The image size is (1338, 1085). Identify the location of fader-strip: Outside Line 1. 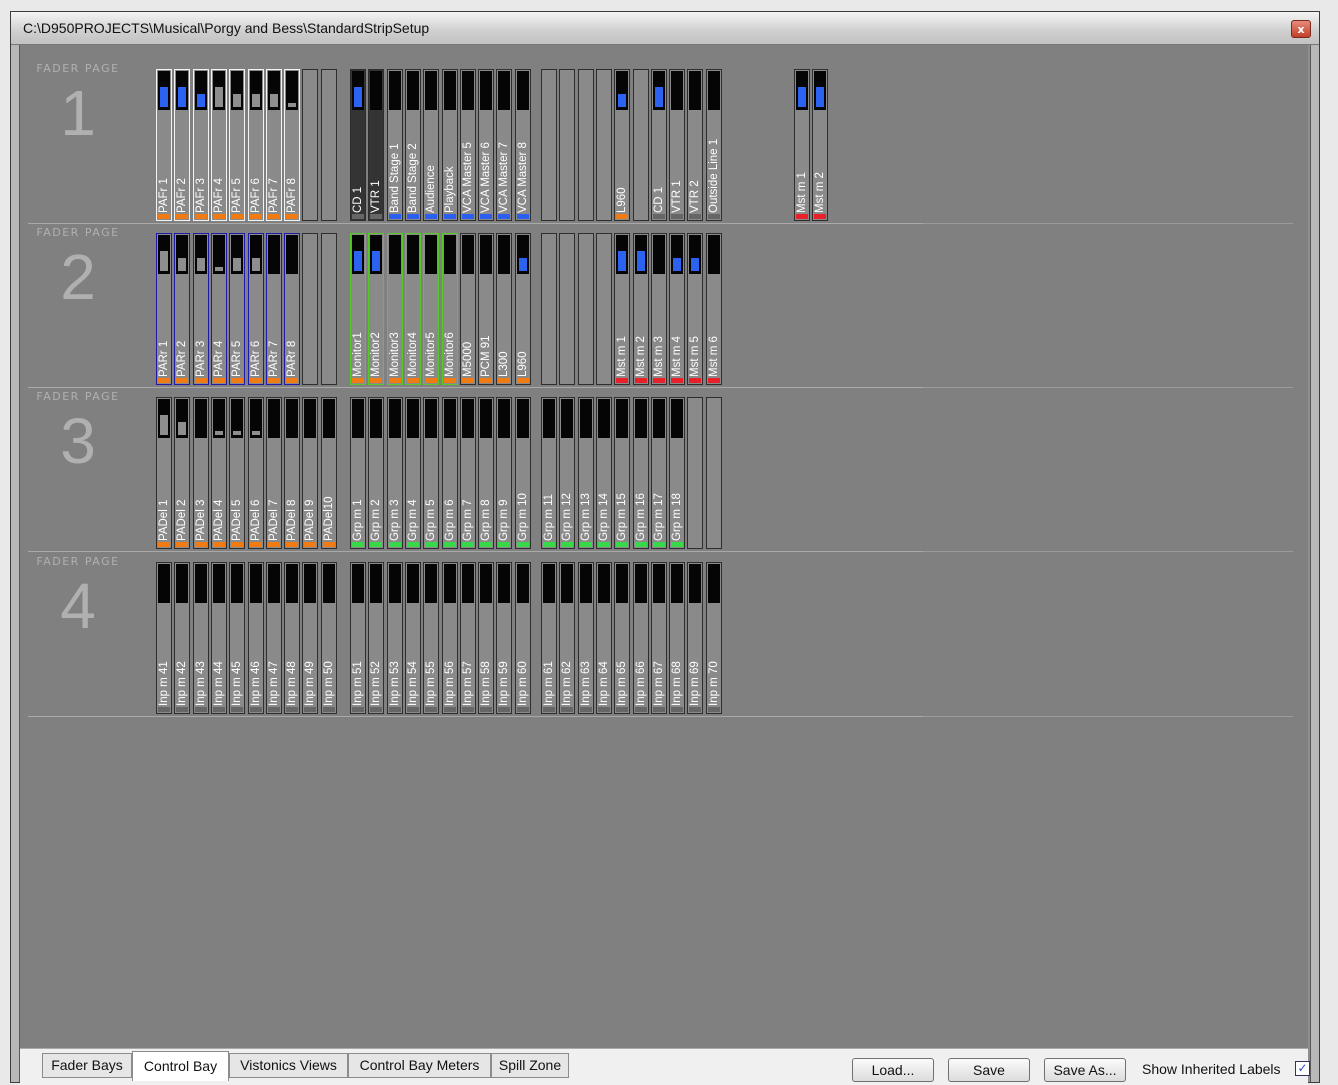
(714, 145).